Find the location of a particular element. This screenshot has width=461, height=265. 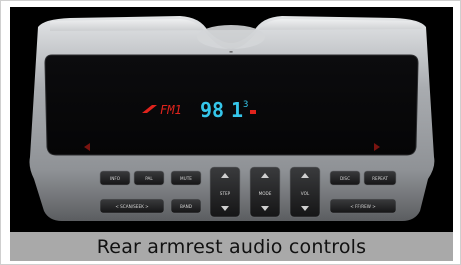

mute-button: MUTE is located at coordinates (186, 178).